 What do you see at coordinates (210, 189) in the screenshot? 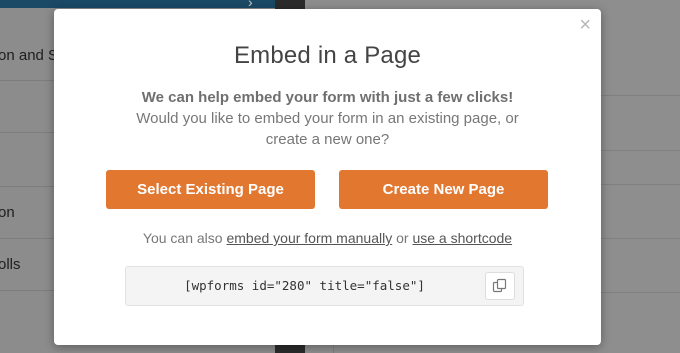
I see `select-existing-page-button: Select Existing Page` at bounding box center [210, 189].